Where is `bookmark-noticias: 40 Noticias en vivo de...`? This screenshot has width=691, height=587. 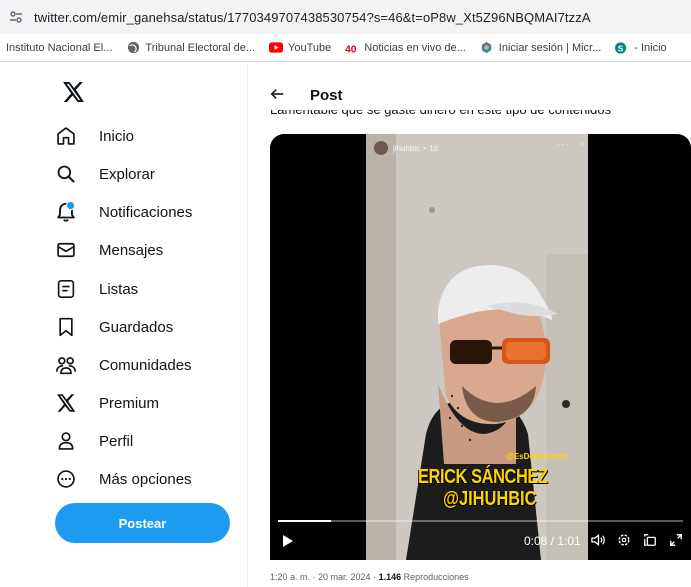
bookmark-noticias: 40 Noticias en vivo de... is located at coordinates (405, 48).